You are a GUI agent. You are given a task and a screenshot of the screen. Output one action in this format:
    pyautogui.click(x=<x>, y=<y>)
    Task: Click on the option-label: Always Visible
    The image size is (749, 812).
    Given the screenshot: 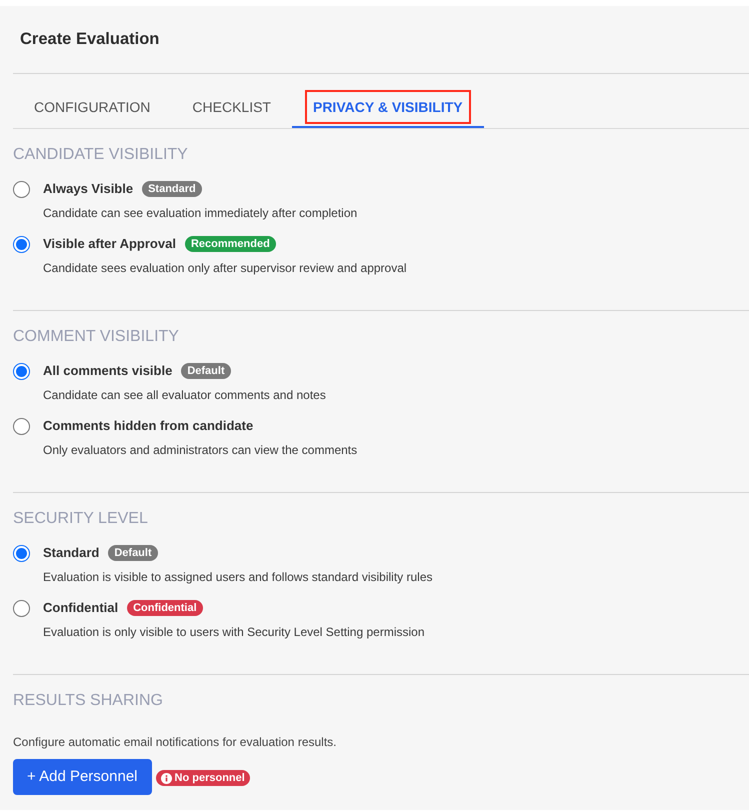 What is the action you would take?
    pyautogui.click(x=88, y=189)
    